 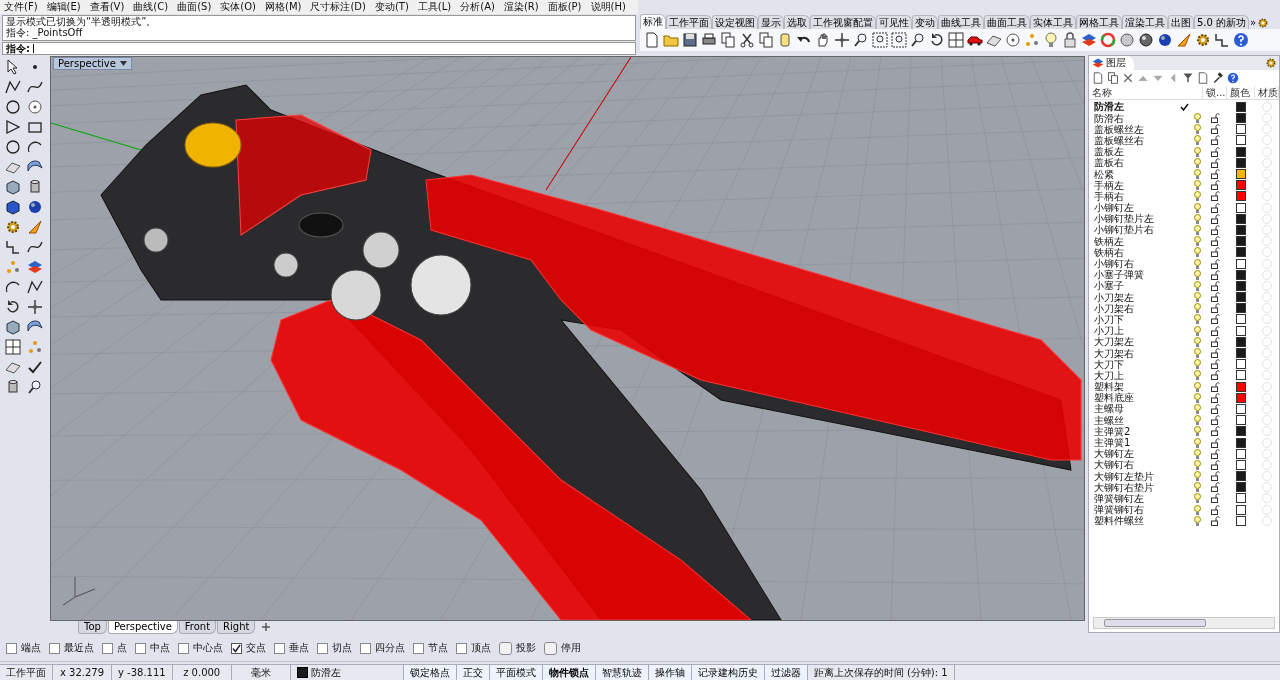 What do you see at coordinates (1133, 431) in the screenshot?
I see `layer-name: 主弹簧2` at bounding box center [1133, 431].